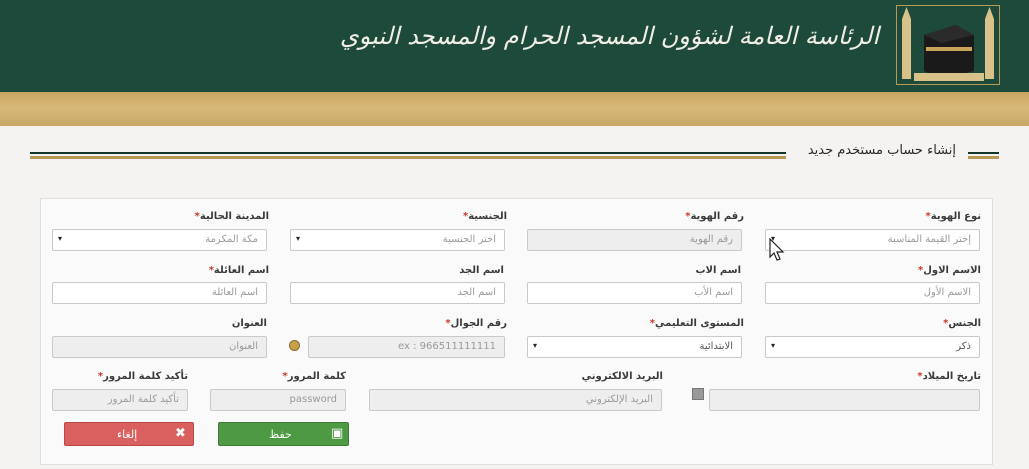  Describe the element at coordinates (634, 293) in the screenshot. I see `father-name-input: اسم الأب` at that location.